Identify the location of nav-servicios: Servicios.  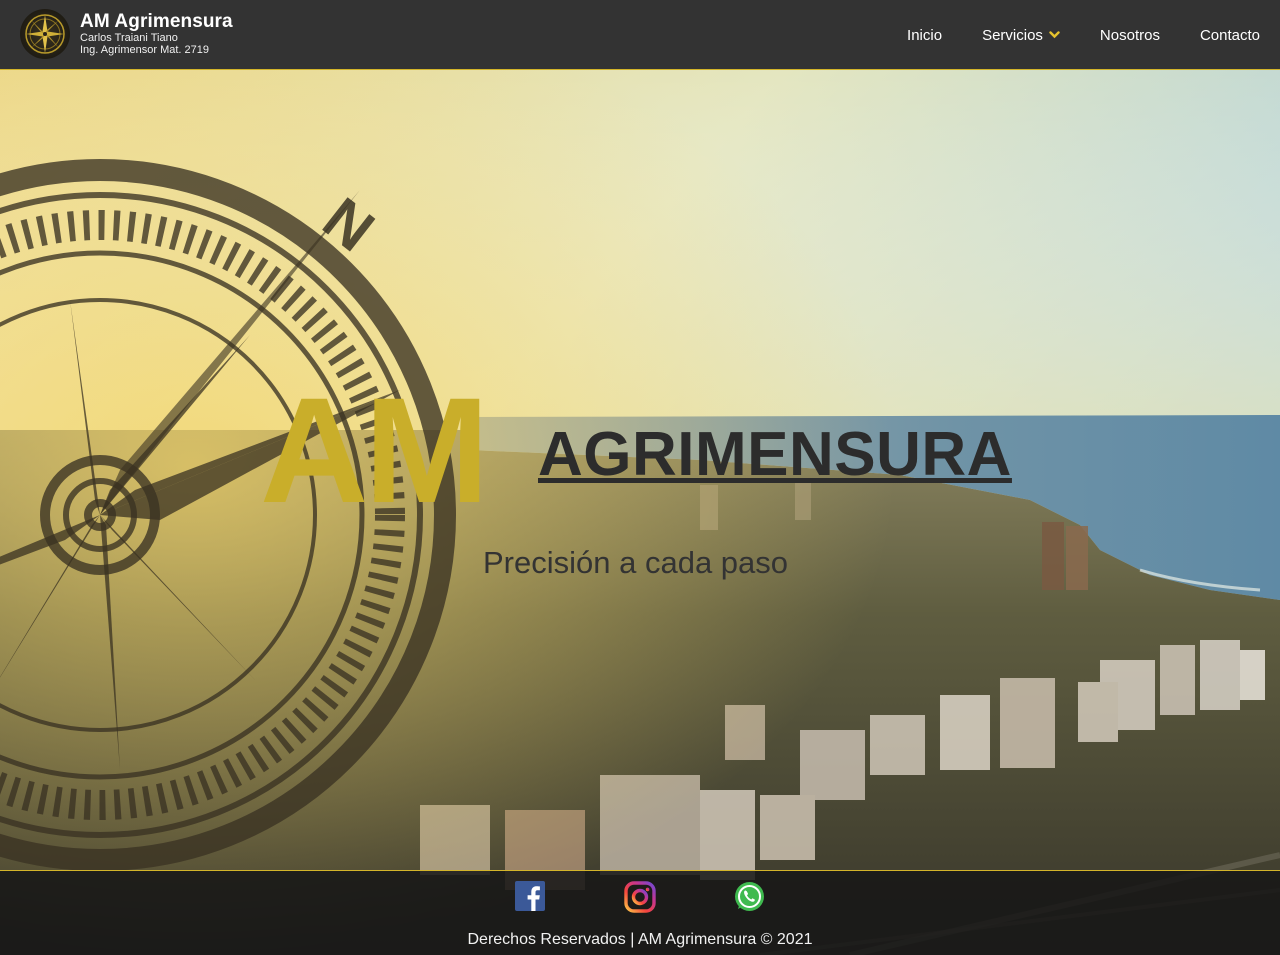
(1021, 35).